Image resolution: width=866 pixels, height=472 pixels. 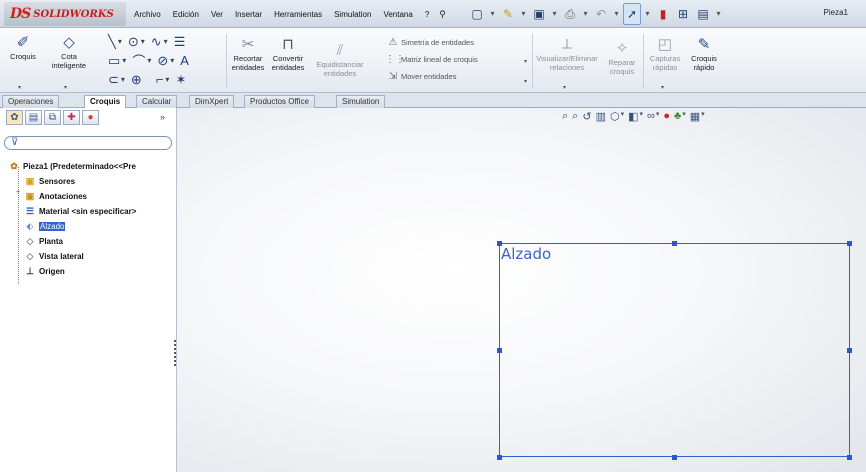 I want to click on display-style-icon: ◧, so click(x=633, y=116).